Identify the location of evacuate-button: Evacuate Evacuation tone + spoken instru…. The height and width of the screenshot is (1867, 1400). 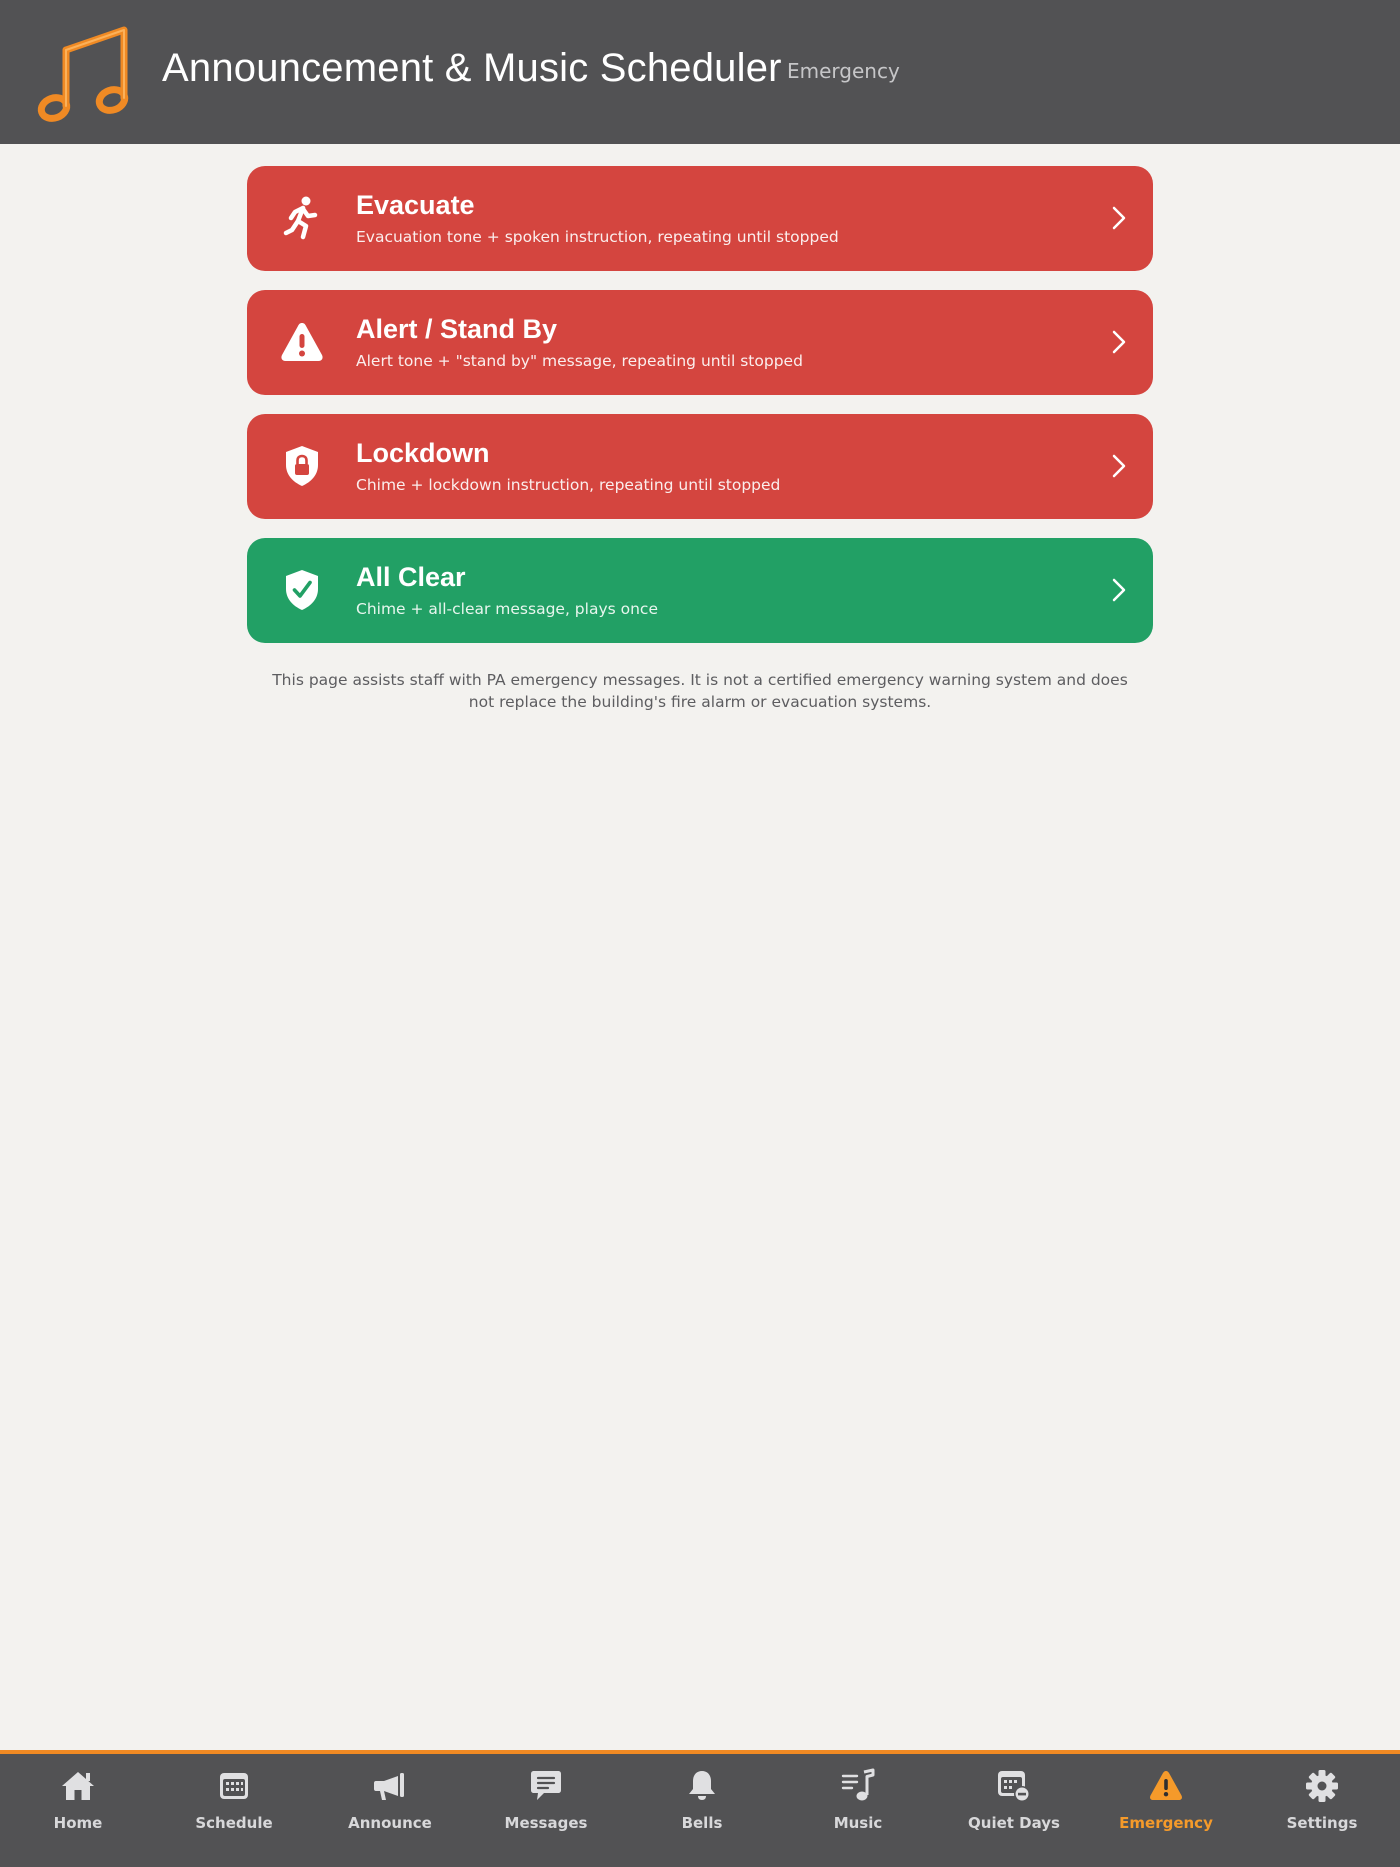
(700, 218).